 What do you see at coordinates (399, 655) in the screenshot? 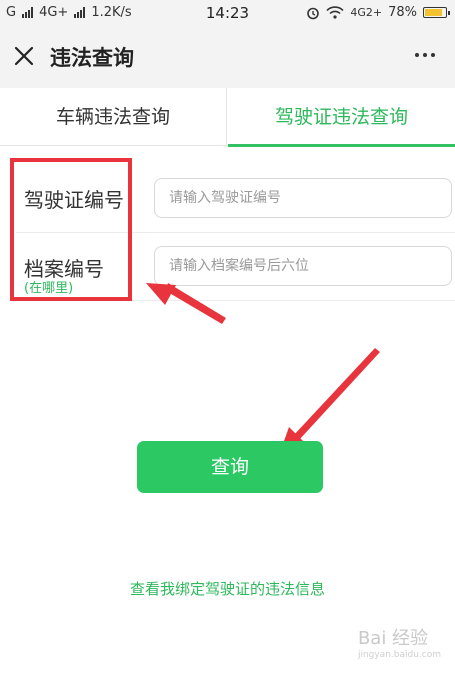
I see `watermark-sub: jingyan.baidu.com` at bounding box center [399, 655].